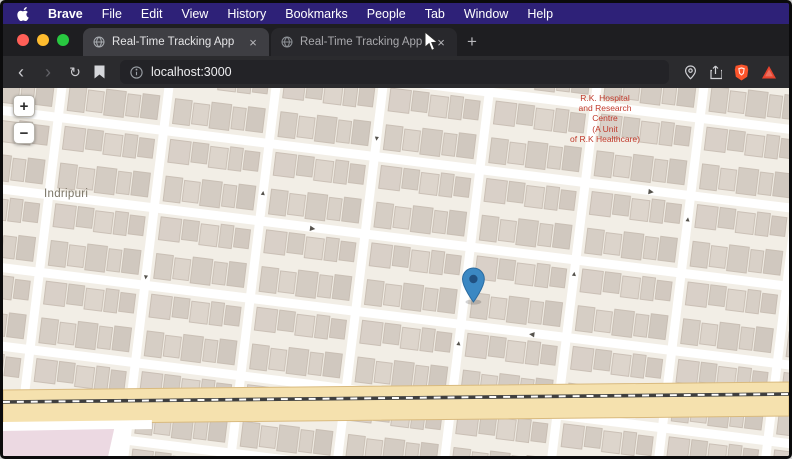  Describe the element at coordinates (316, 14) in the screenshot. I see `menu-item-bookmarks: Bookmarks` at that location.